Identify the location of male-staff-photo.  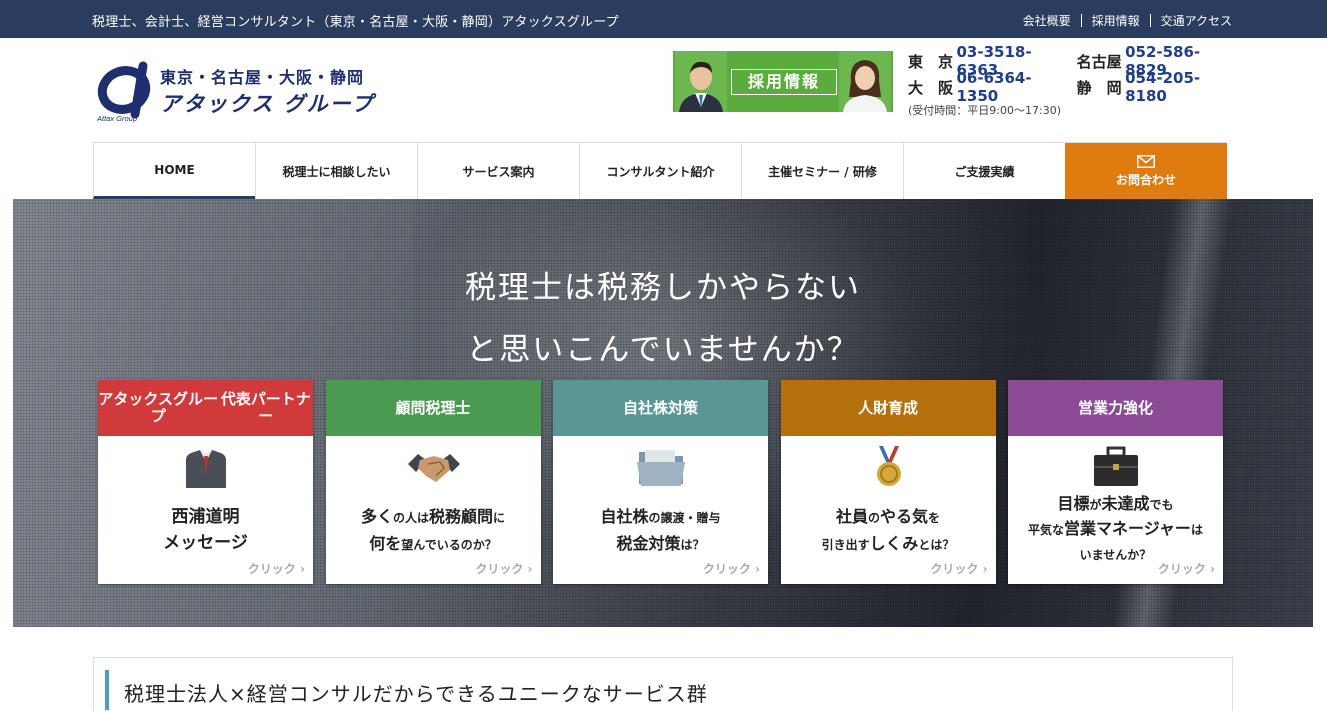
(701, 81).